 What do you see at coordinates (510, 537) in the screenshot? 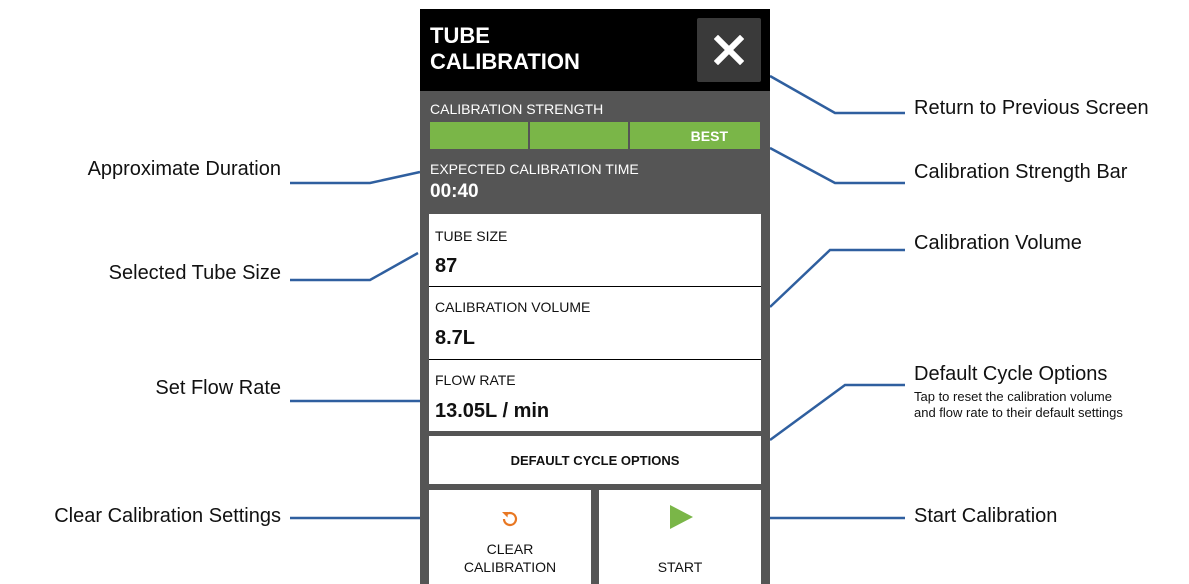
I see `clear-calibration-button: CLEAR CALIBRATION` at bounding box center [510, 537].